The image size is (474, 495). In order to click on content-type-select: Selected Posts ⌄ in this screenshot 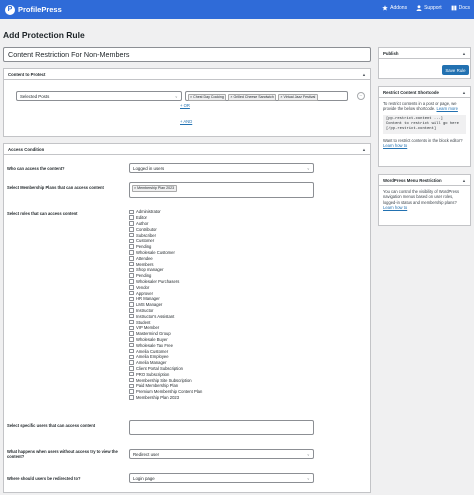, I will do `click(99, 96)`.